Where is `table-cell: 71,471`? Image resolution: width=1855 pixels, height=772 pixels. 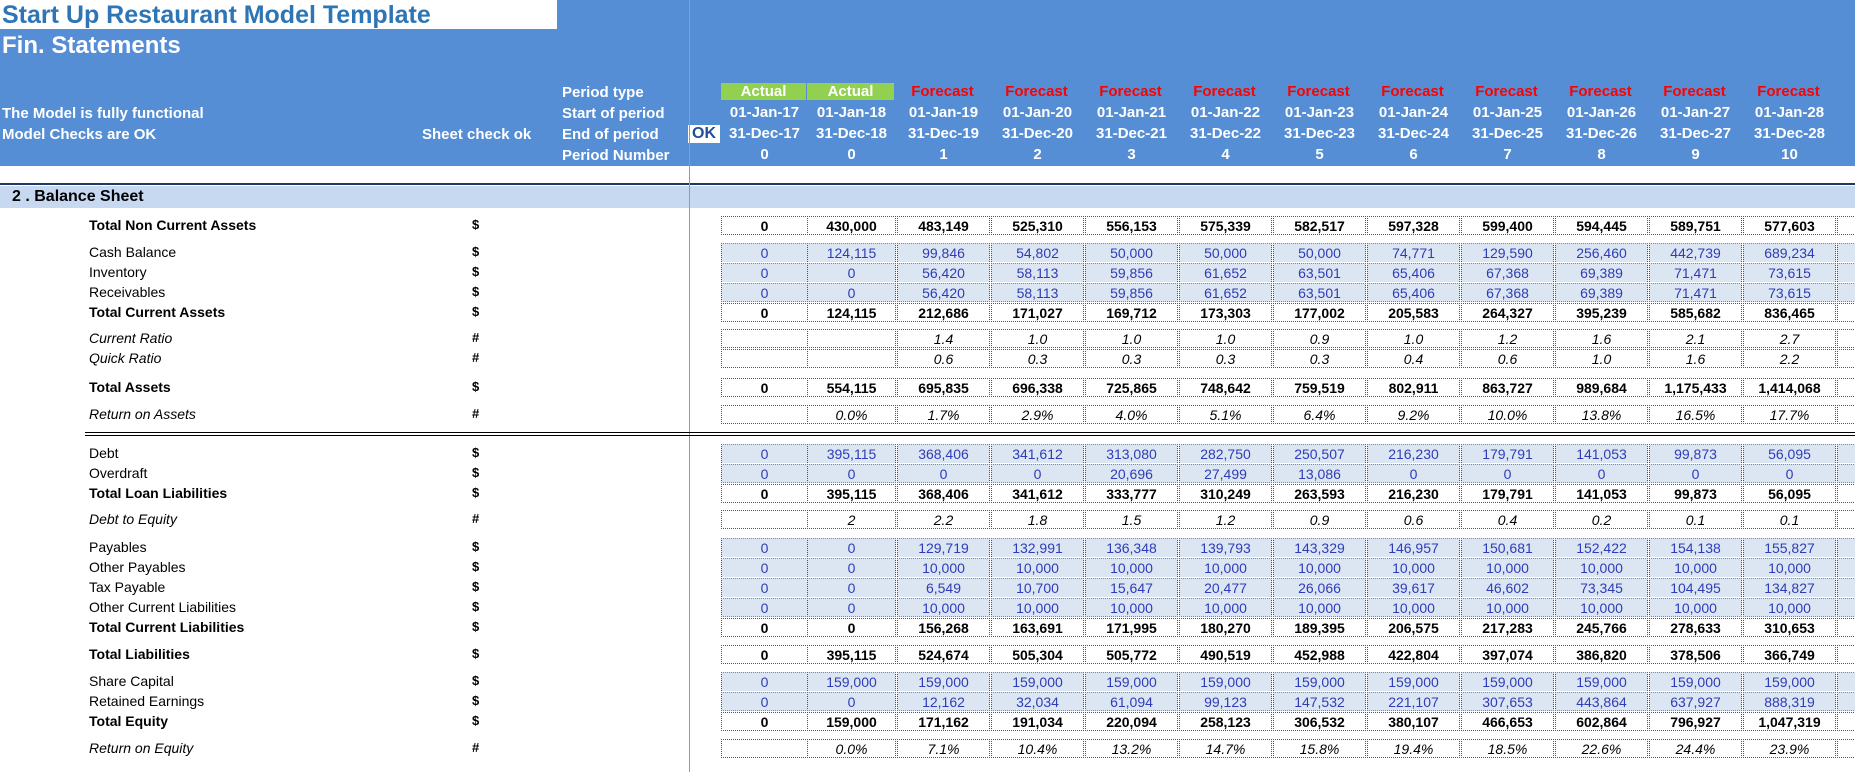 table-cell: 71,471 is located at coordinates (1695, 292).